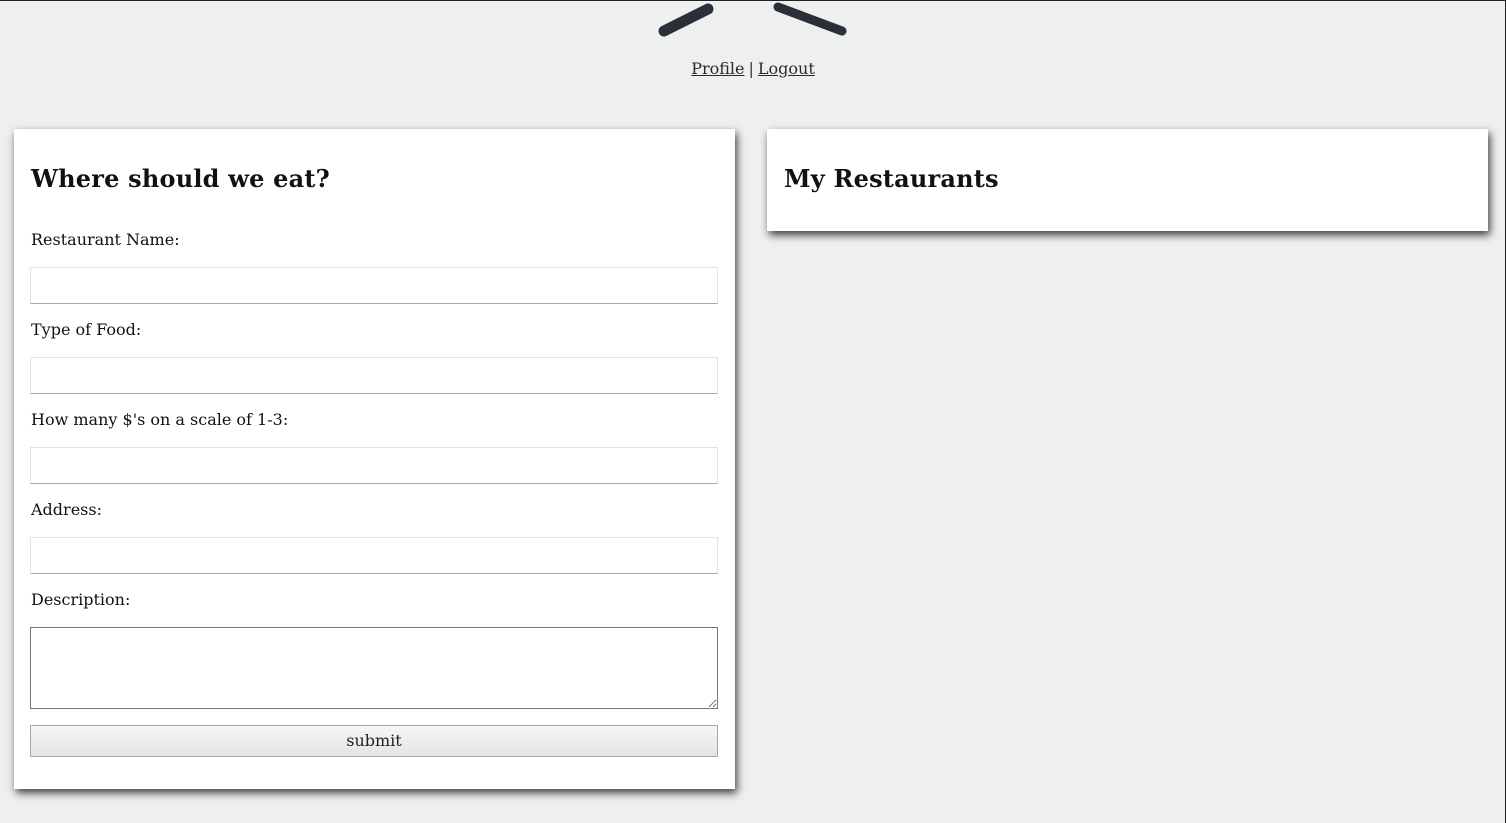 This screenshot has height=823, width=1506. What do you see at coordinates (180, 178) in the screenshot?
I see `form-title: Where should we eat?` at bounding box center [180, 178].